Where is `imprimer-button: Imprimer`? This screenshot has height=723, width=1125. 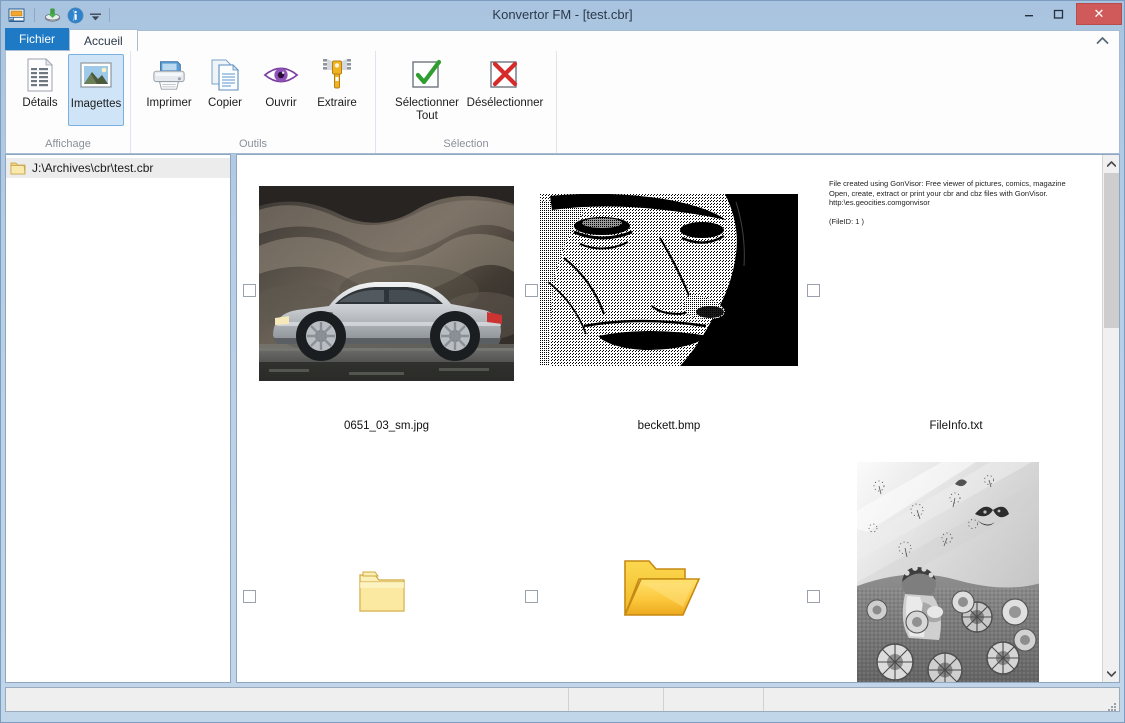 imprimer-button: Imprimer is located at coordinates (169, 90).